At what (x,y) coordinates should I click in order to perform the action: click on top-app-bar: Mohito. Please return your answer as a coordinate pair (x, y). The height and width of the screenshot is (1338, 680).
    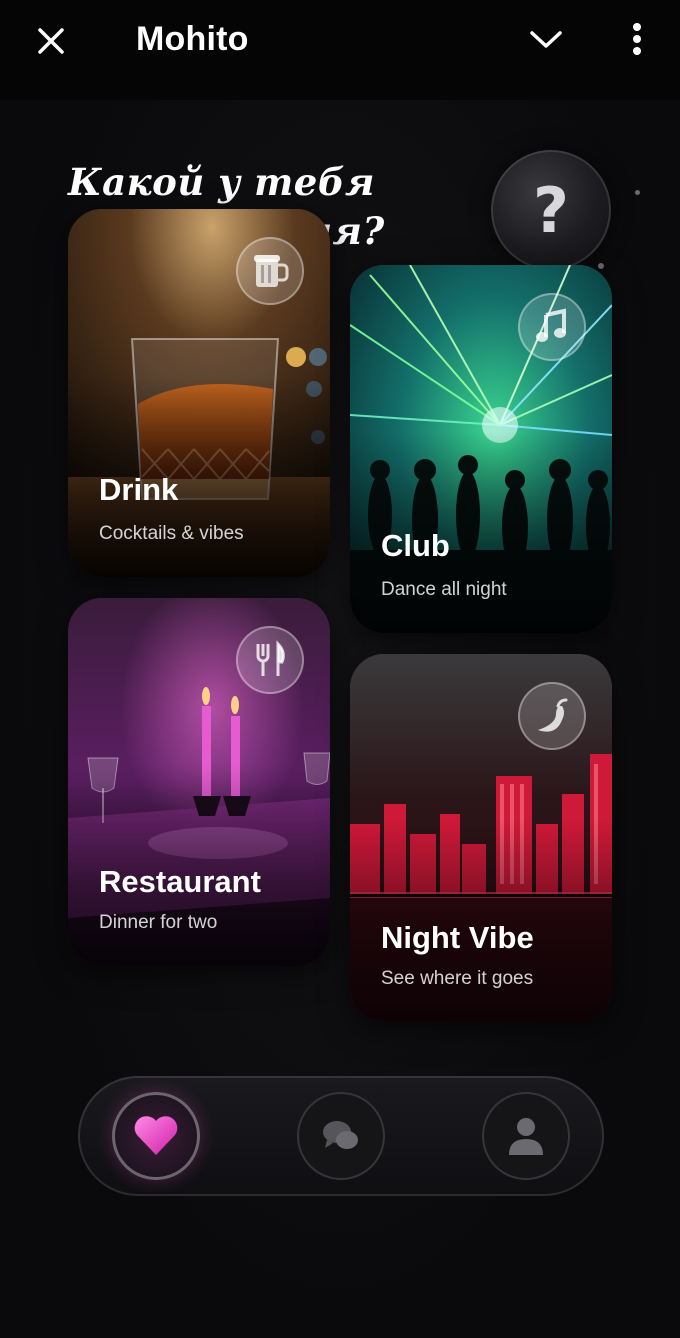
    Looking at the image, I should click on (340, 50).